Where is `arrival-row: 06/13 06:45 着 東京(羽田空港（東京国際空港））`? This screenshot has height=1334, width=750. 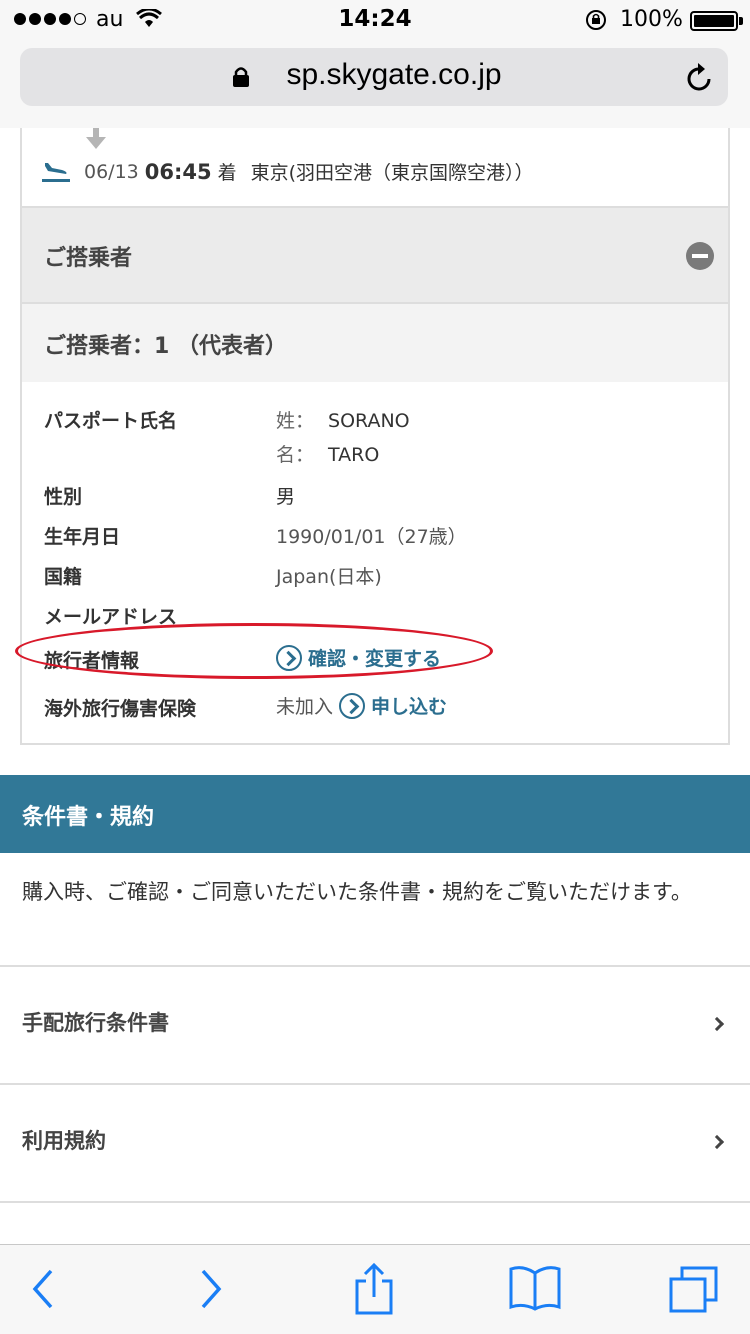
arrival-row: 06/13 06:45 着 東京(羽田空港（東京国際空港）） is located at coordinates (288, 171).